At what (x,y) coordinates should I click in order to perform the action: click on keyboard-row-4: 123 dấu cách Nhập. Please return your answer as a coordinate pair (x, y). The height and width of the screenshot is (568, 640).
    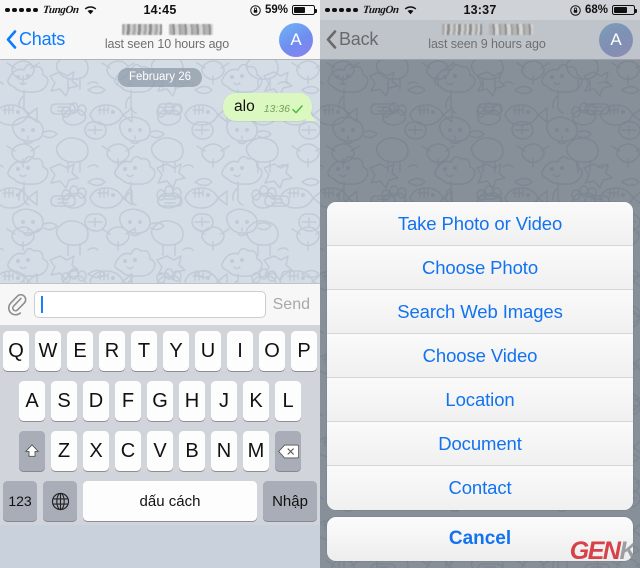
    Looking at the image, I should click on (160, 501).